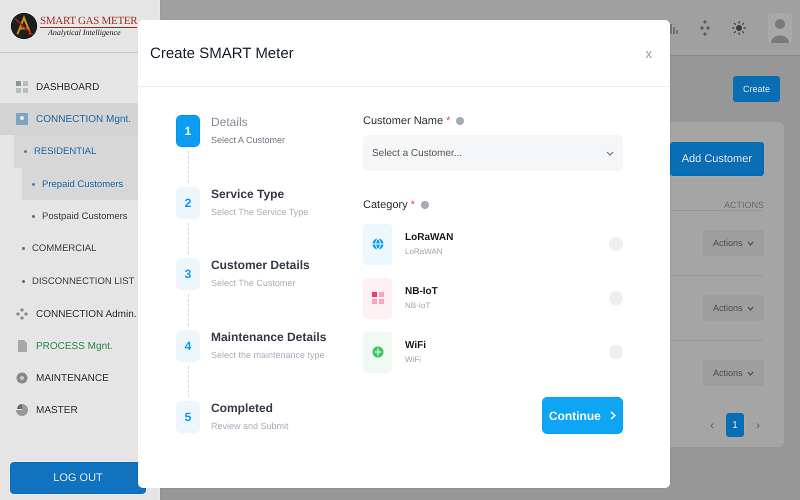  I want to click on step-title: Customer Details, so click(260, 265).